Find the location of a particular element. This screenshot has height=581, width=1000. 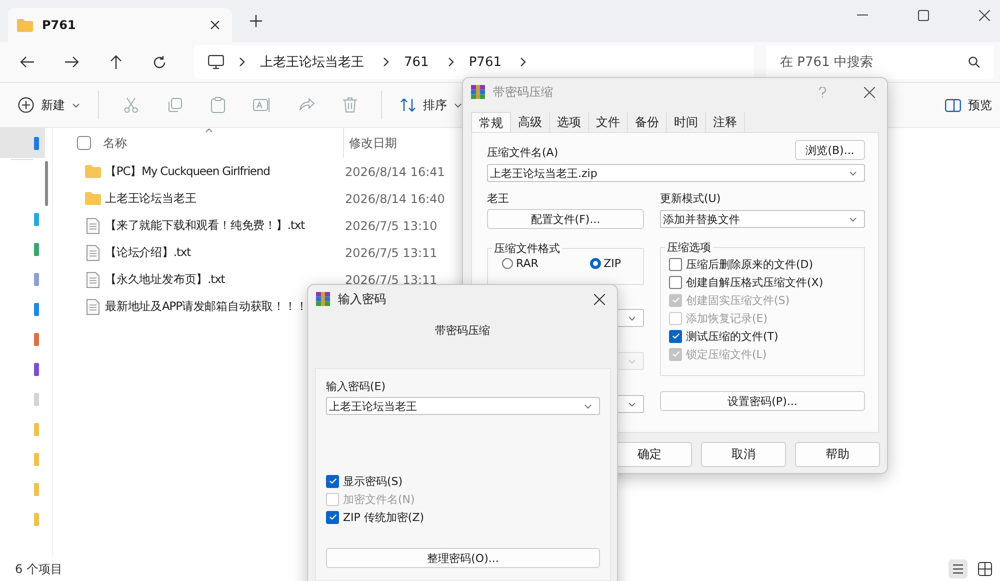

file-name: 【PC】My Cuckqueen Girlfriend is located at coordinates (187, 171).